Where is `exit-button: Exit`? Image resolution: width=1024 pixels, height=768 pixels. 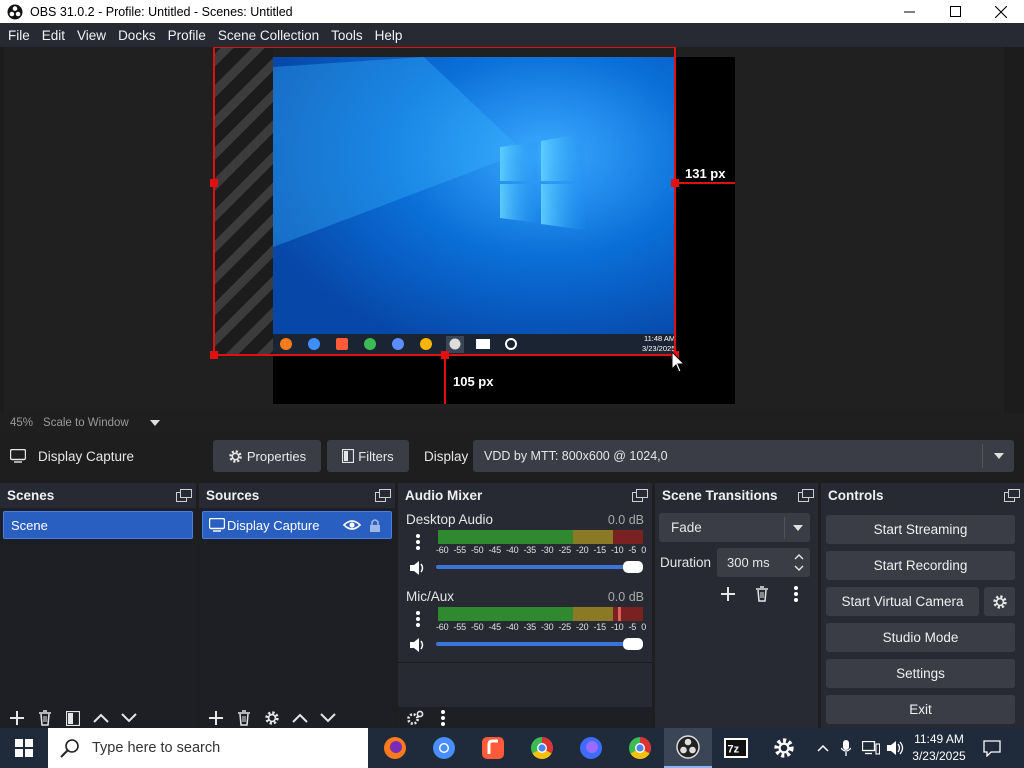 exit-button: Exit is located at coordinates (920, 709).